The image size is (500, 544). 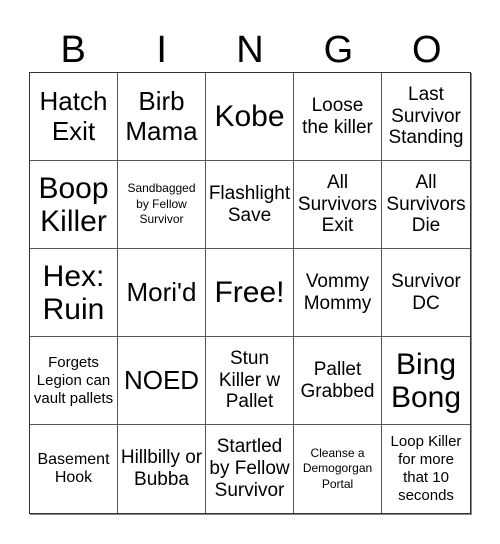 I want to click on bingo-cell: Flashlight Save, so click(x=250, y=205).